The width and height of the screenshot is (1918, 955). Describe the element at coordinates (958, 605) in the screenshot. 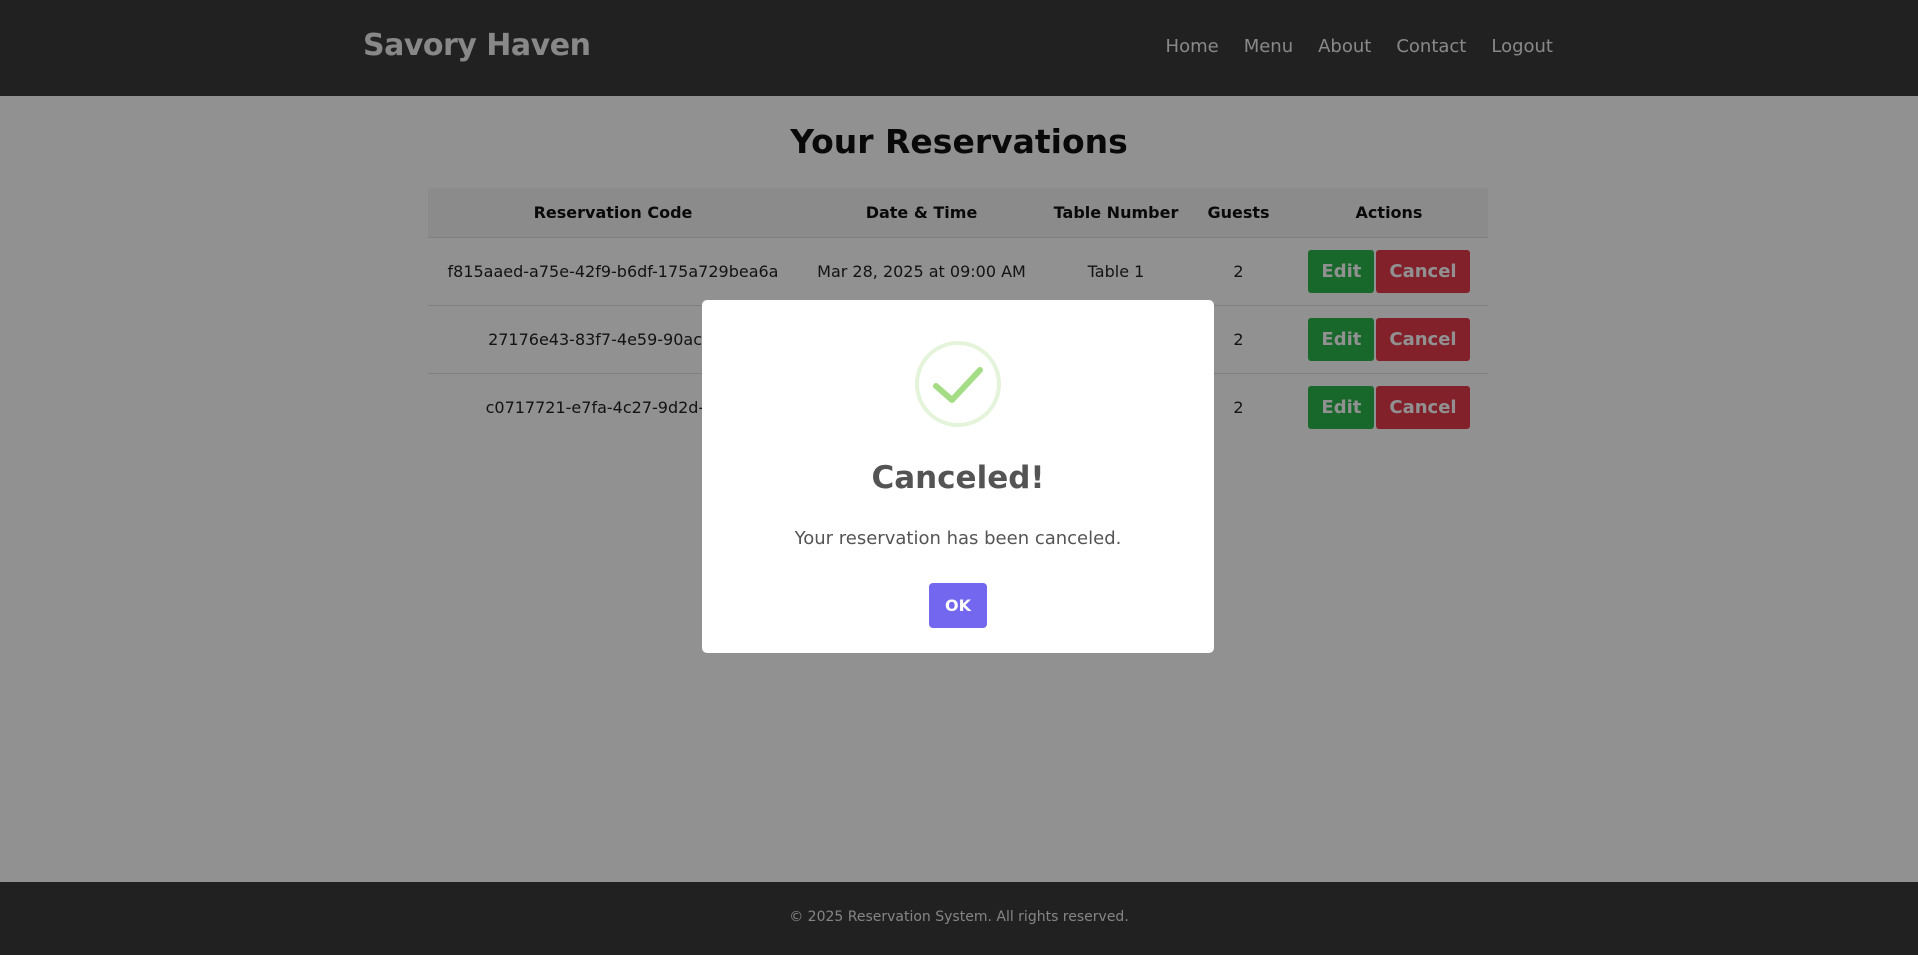

I see `ok-button: OK` at that location.